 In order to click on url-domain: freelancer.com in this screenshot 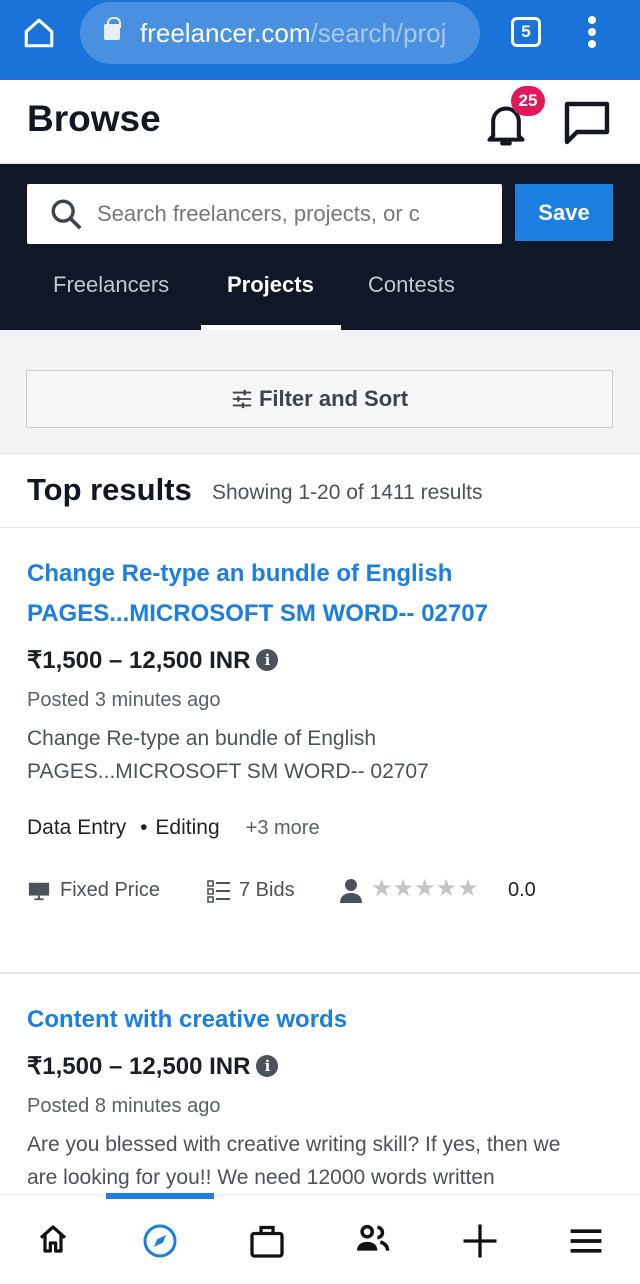, I will do `click(225, 33)`.